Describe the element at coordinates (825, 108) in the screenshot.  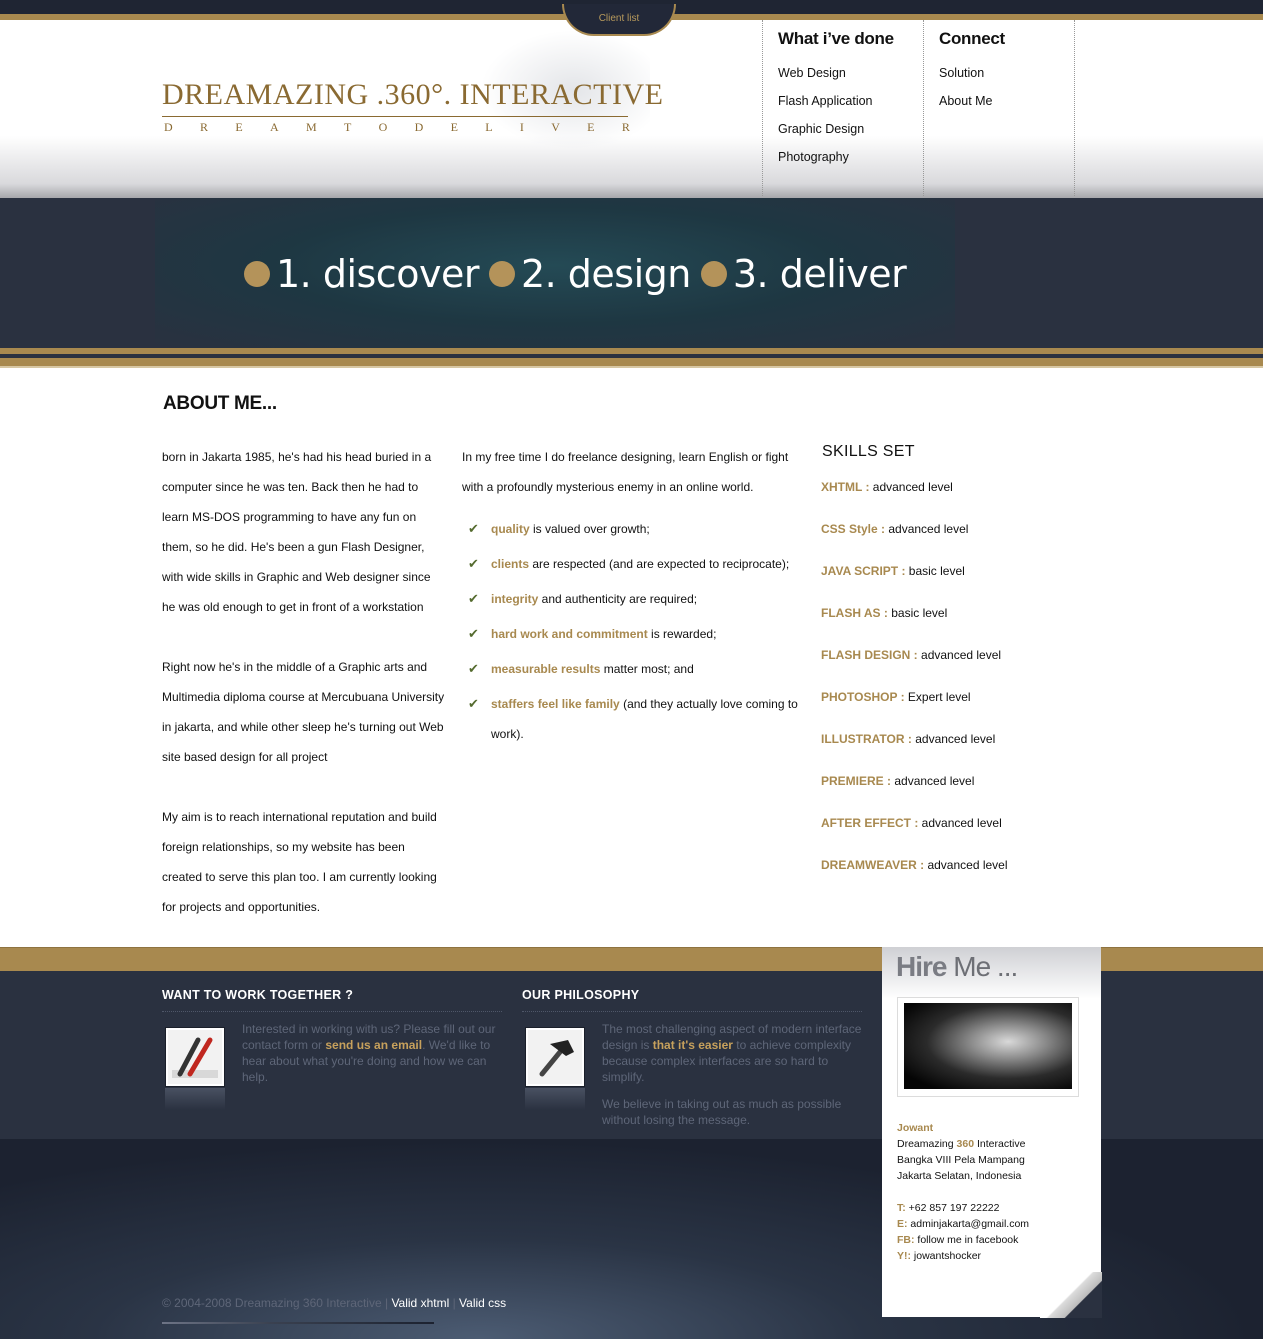
I see `nav-link-flash-application: Flash Application` at that location.